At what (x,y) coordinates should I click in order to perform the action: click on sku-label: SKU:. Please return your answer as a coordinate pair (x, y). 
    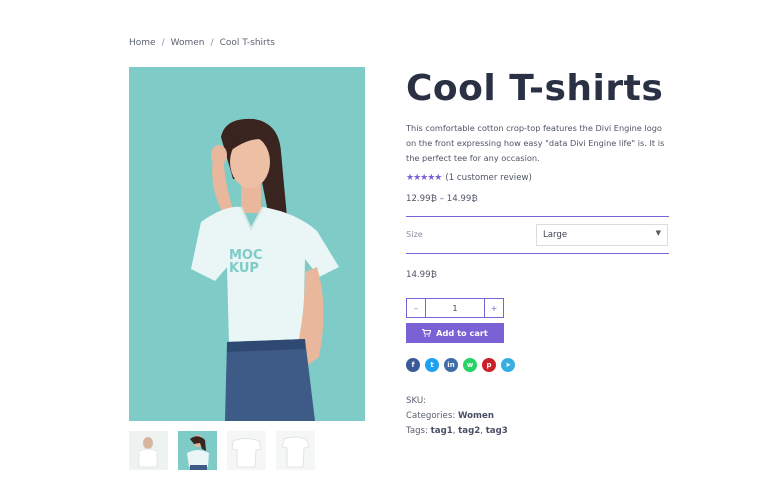
    Looking at the image, I should click on (416, 401).